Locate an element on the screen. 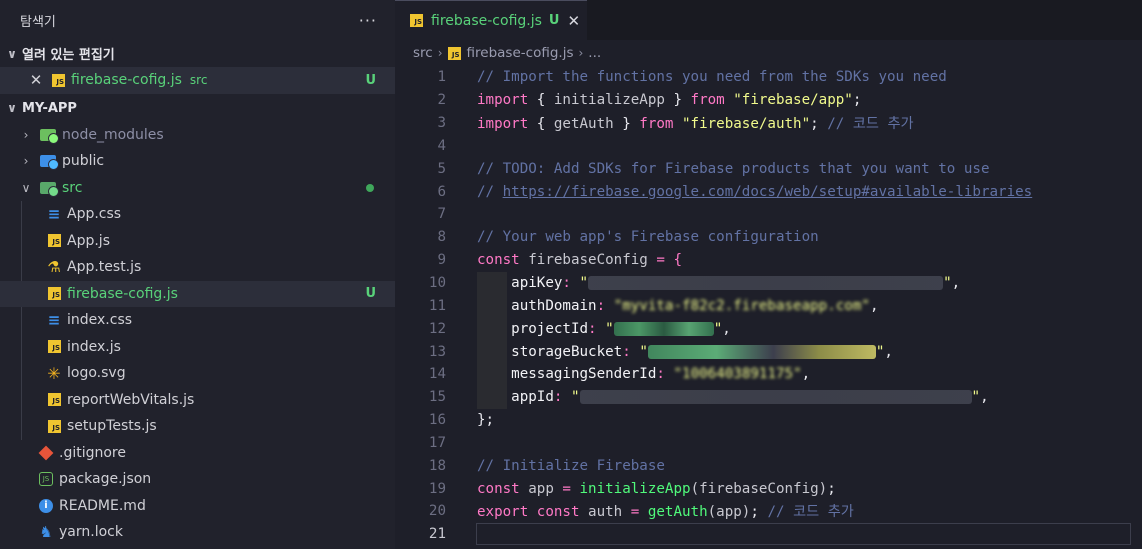 Image resolution: width=1142 pixels, height=549 pixels. file-report-web-vitals-js: JS reportWebVitals.js is located at coordinates (197, 400).